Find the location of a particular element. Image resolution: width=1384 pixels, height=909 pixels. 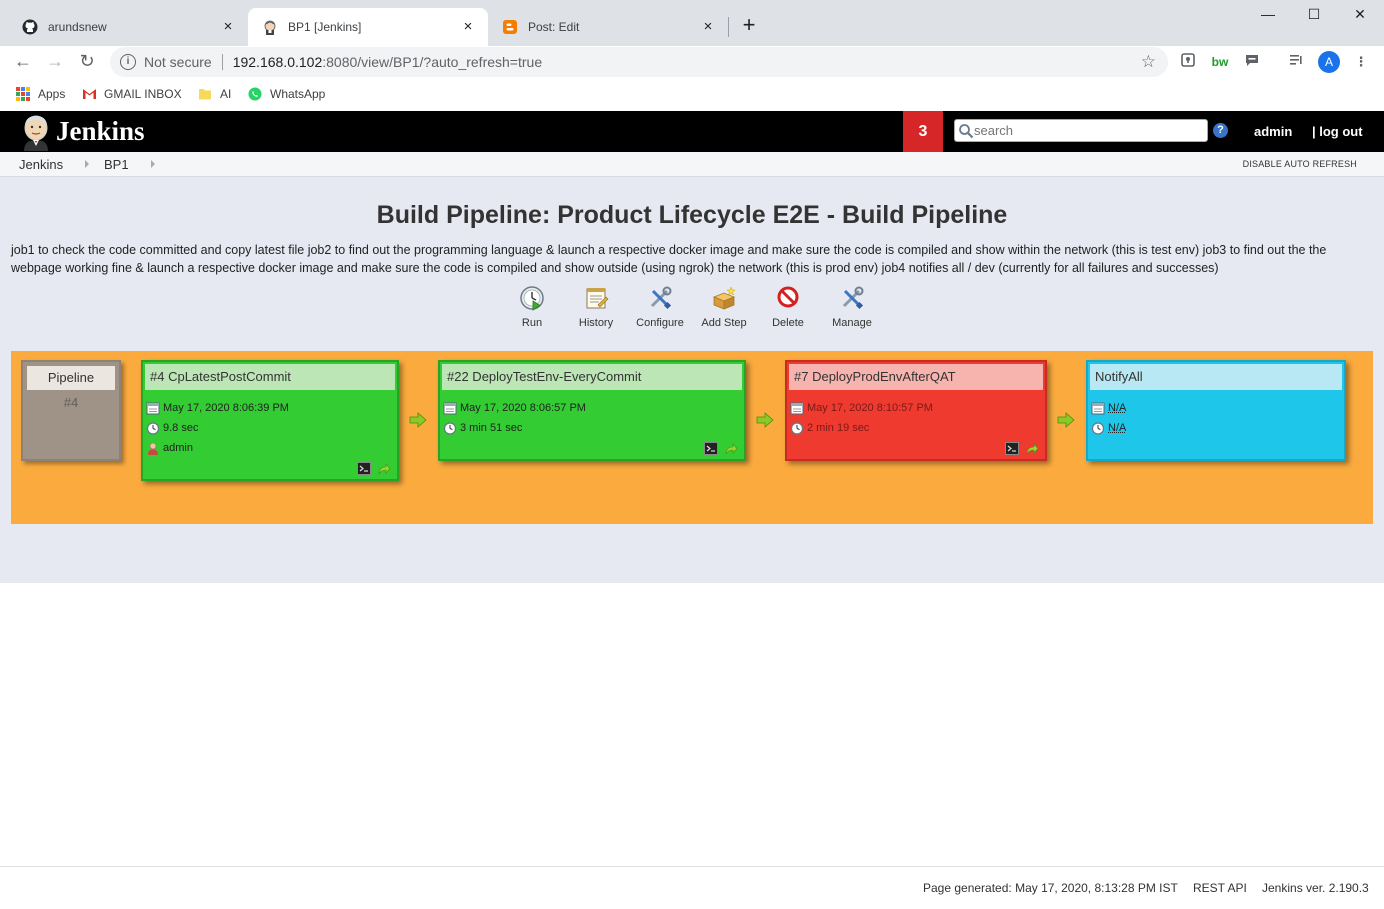

pipeline-header-cell: Pipeline #4 is located at coordinates (71, 410).